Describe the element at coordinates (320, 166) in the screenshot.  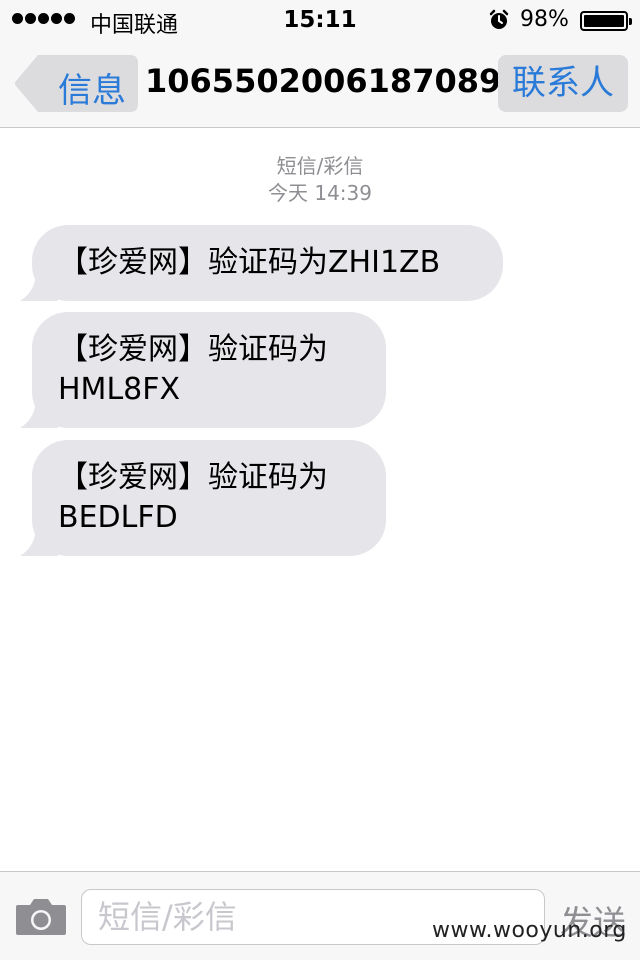
I see `message-type-label: 短信/彩信` at that location.